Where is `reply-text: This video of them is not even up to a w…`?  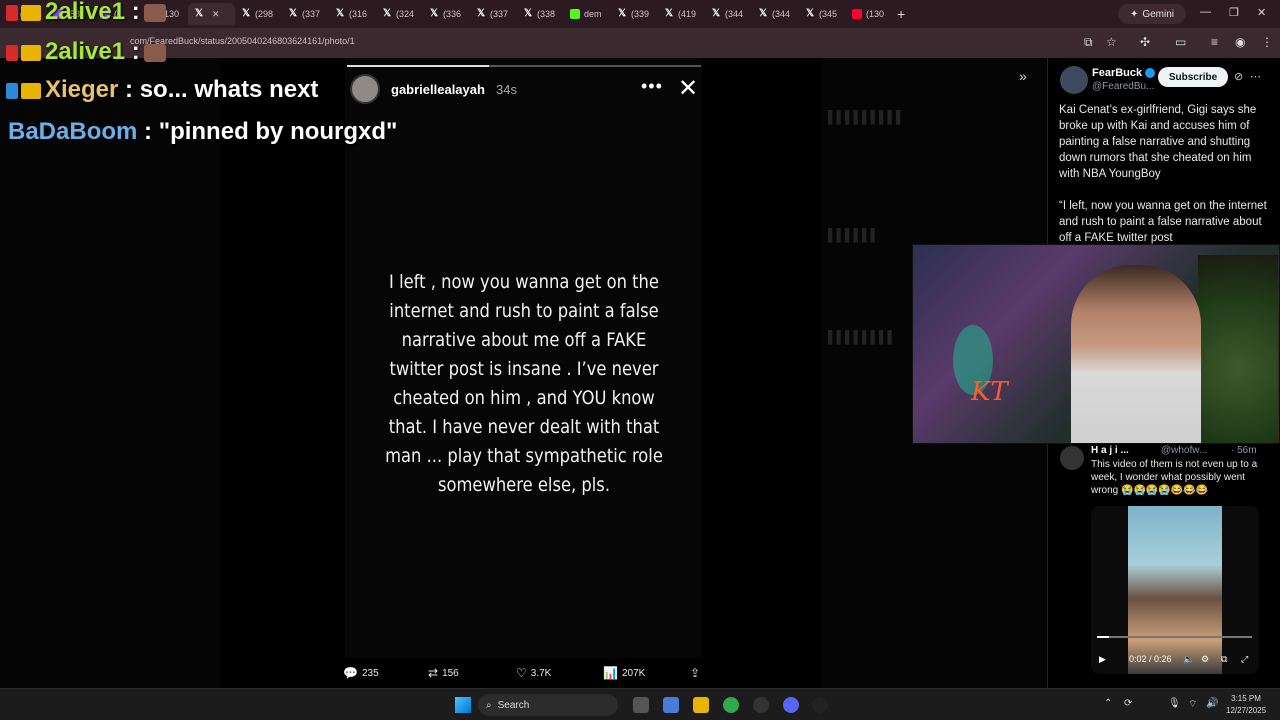 reply-text: This video of them is not even up to a w… is located at coordinates (1174, 477).